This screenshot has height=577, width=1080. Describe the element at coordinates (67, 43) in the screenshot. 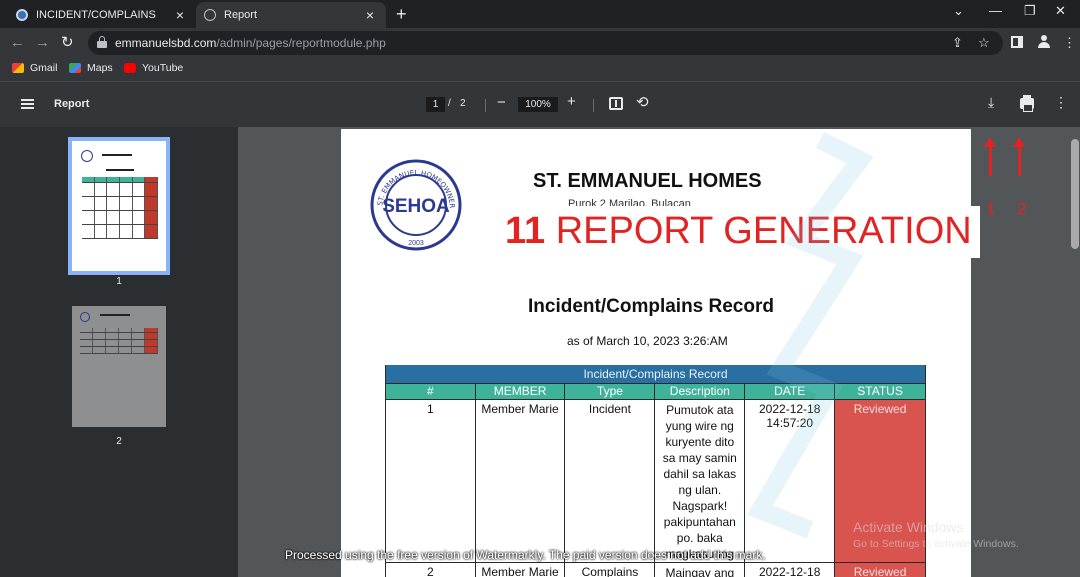

I see `reload-icon: ↻` at that location.